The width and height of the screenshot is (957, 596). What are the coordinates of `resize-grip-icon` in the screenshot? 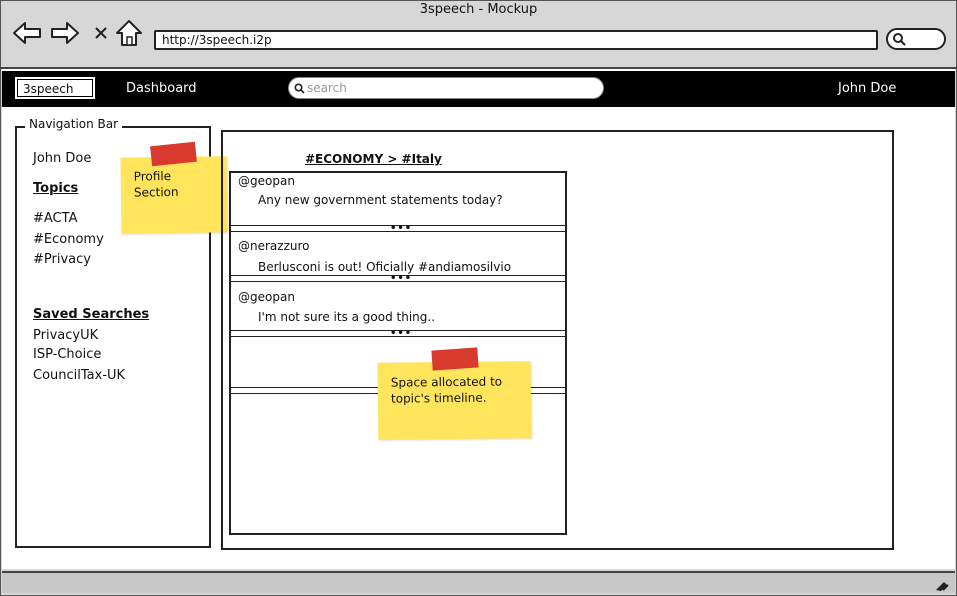 It's located at (942, 586).